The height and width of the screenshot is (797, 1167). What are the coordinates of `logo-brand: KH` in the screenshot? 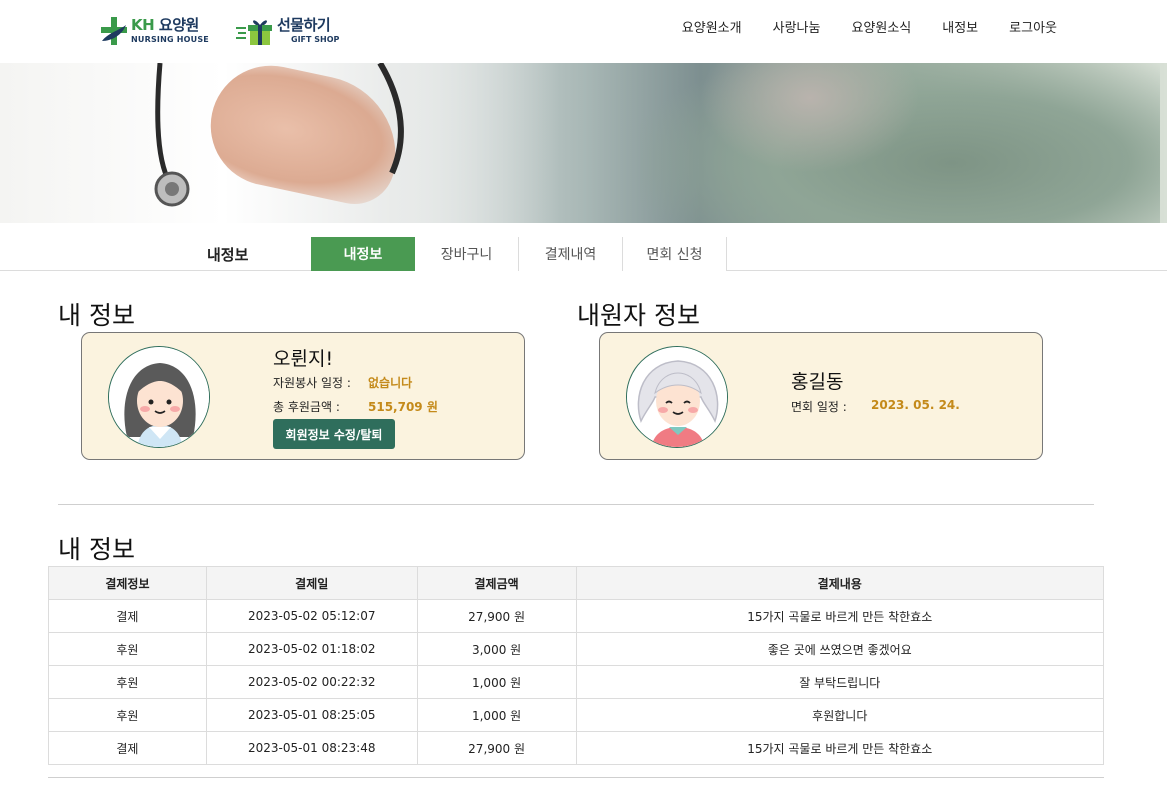 It's located at (143, 25).